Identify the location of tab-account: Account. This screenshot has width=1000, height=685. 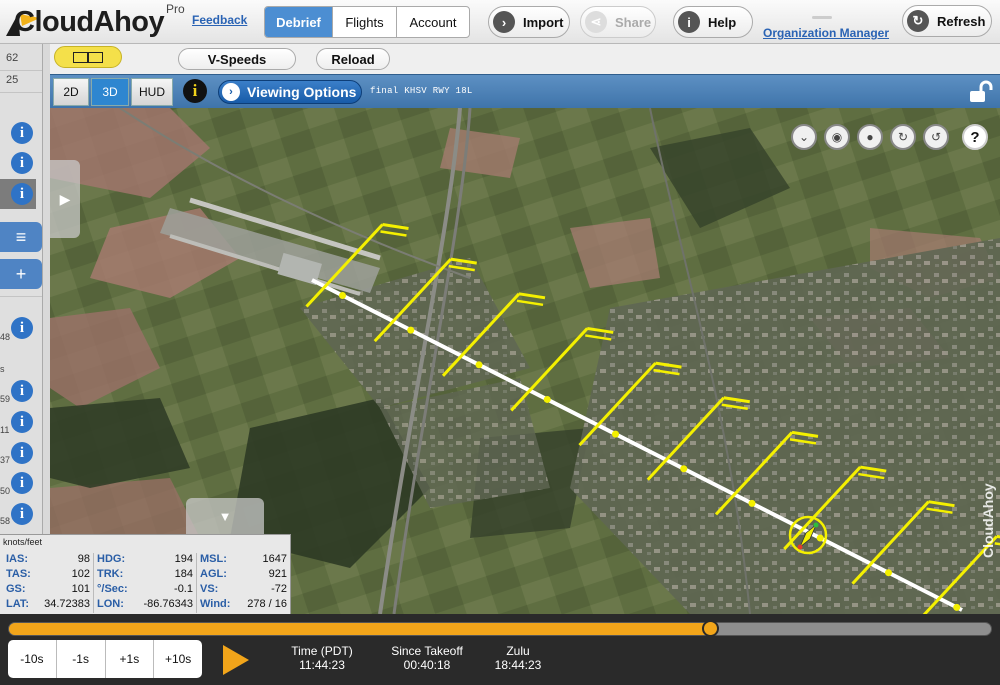
(433, 22).